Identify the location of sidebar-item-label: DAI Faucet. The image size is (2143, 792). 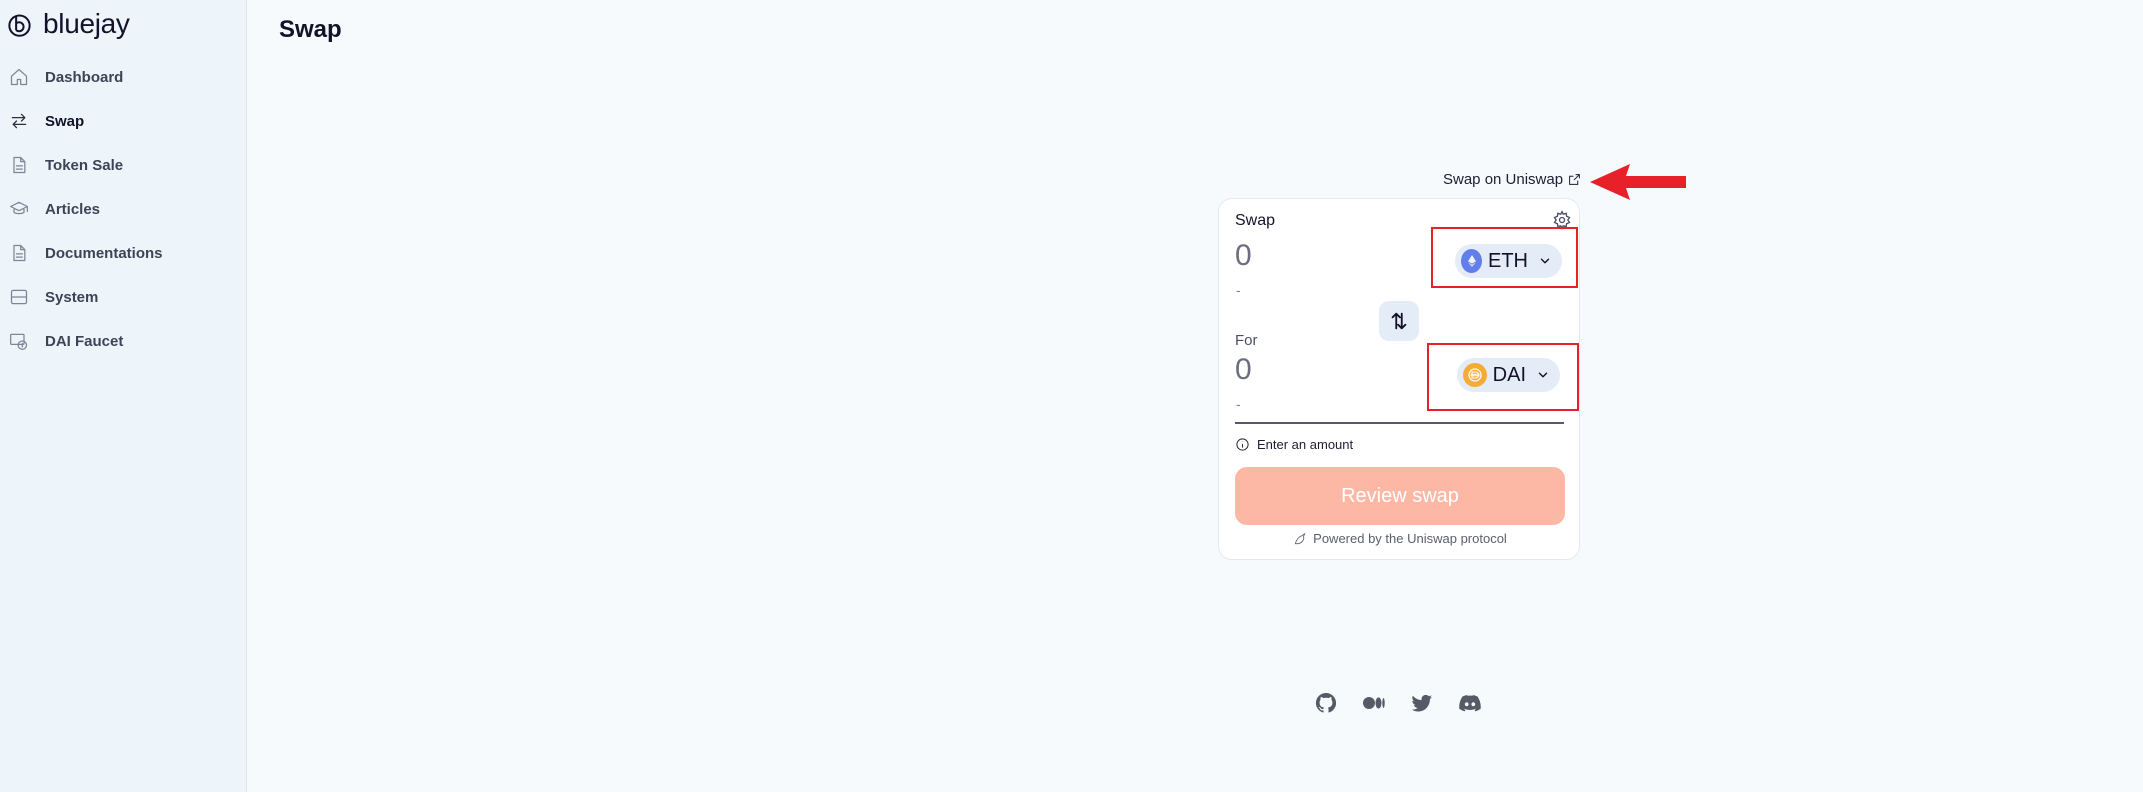
(84, 341).